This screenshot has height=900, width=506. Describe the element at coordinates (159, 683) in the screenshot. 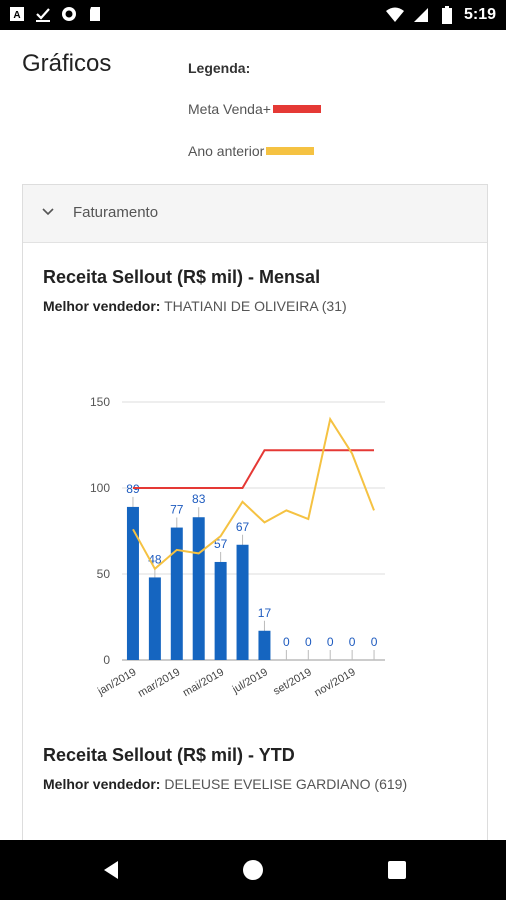

I see `x-tick-label: mar/2019` at that location.